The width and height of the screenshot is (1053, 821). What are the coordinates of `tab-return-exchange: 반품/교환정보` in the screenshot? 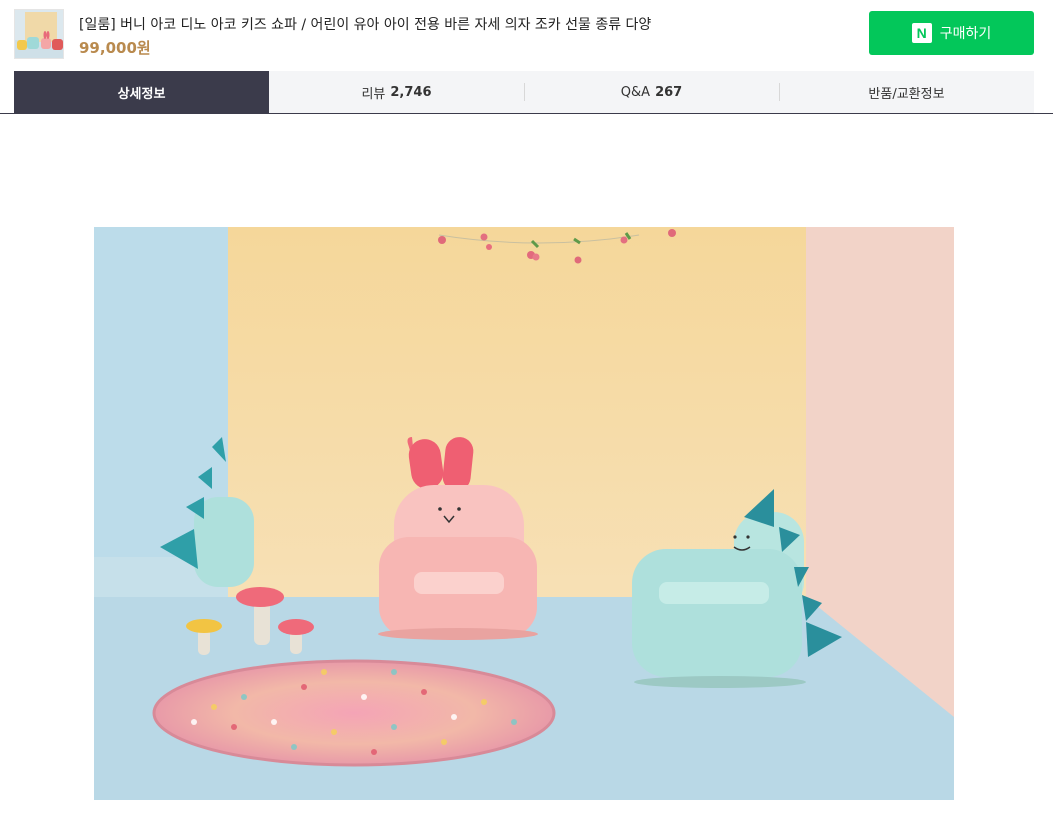 It's located at (906, 92).